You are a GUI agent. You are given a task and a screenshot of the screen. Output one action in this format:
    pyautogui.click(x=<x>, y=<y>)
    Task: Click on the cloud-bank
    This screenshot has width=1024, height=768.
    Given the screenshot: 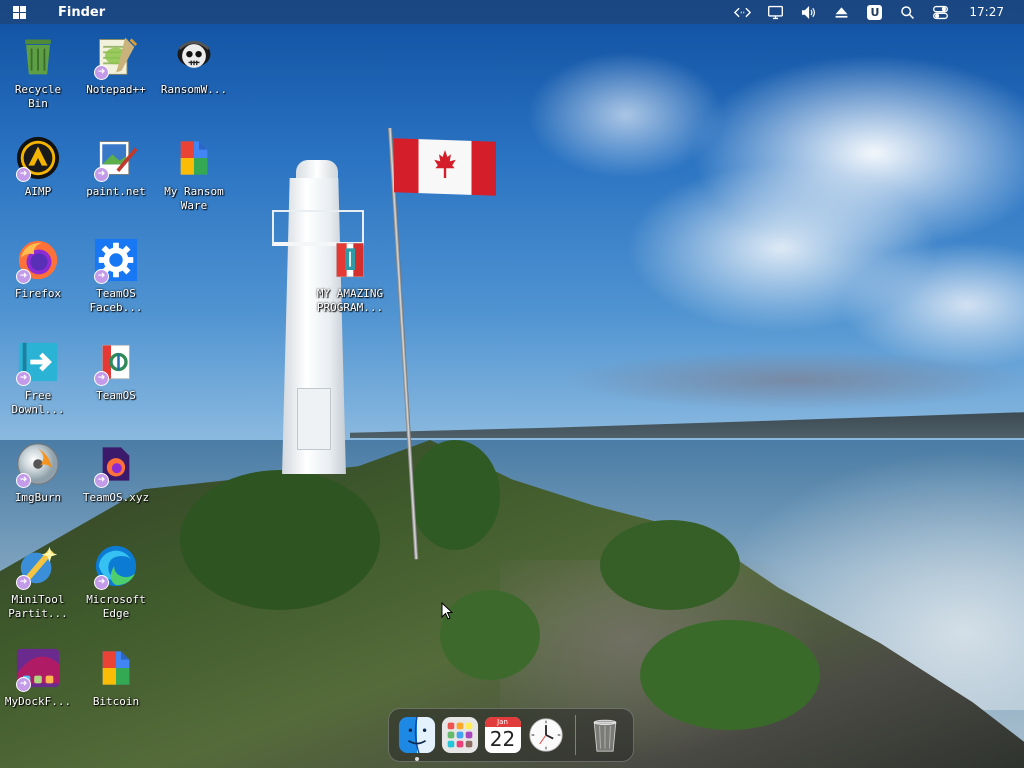 What is the action you would take?
    pyautogui.click(x=792, y=380)
    